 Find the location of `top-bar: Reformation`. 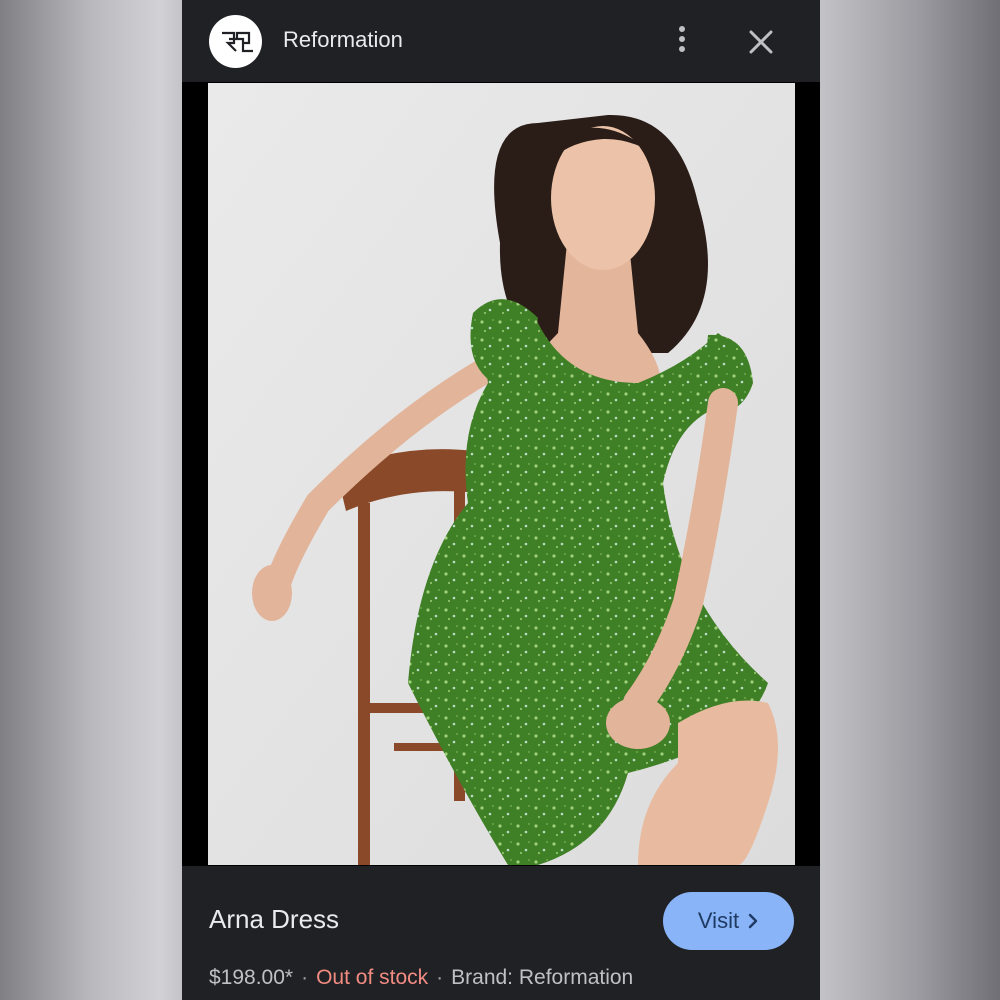

top-bar: Reformation is located at coordinates (501, 41).